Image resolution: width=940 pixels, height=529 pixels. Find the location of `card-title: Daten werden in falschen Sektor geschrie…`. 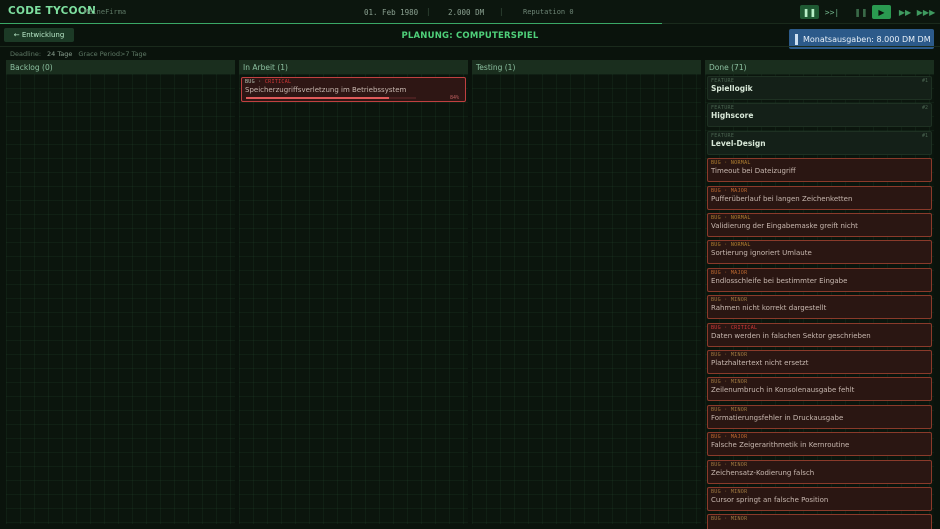

card-title: Daten werden in falschen Sektor geschrie… is located at coordinates (791, 335).